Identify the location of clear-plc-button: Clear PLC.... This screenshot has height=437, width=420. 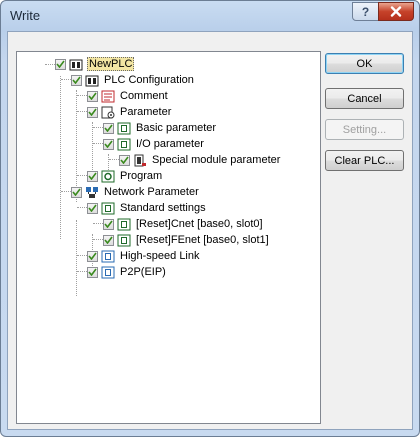
(364, 160).